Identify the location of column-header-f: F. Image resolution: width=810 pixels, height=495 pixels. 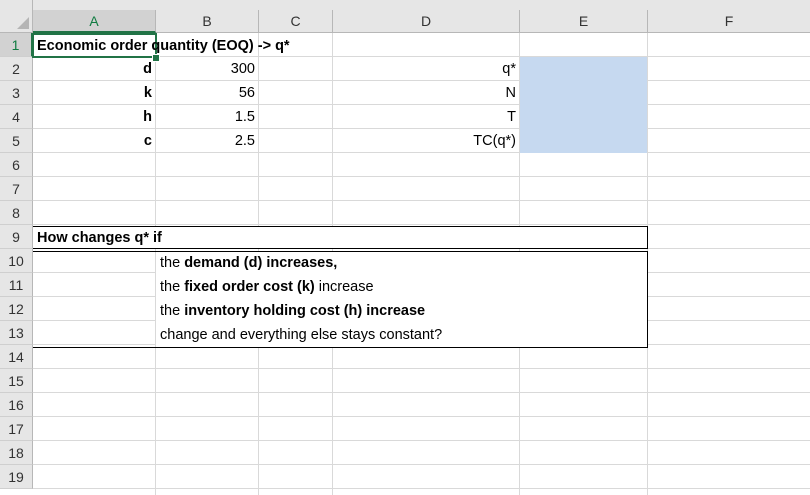
(729, 21).